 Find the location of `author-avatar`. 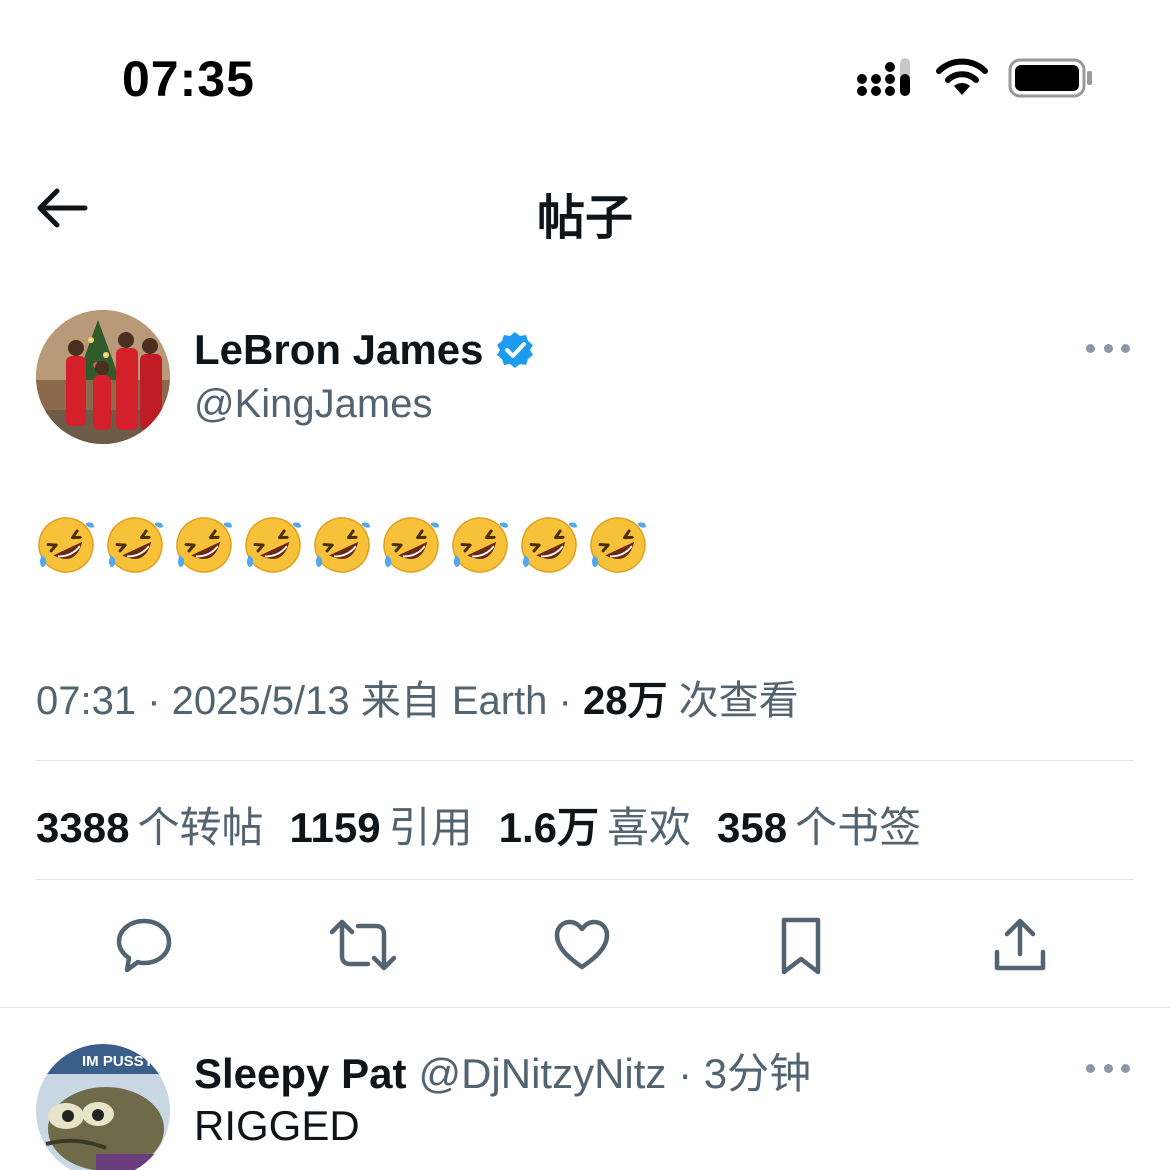

author-avatar is located at coordinates (103, 377).